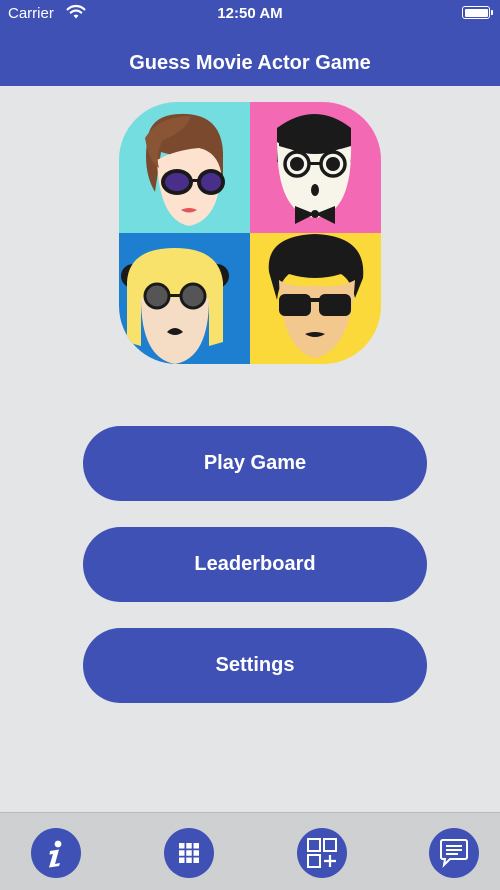  I want to click on leaderboard-button: Leaderboard, so click(255, 564).